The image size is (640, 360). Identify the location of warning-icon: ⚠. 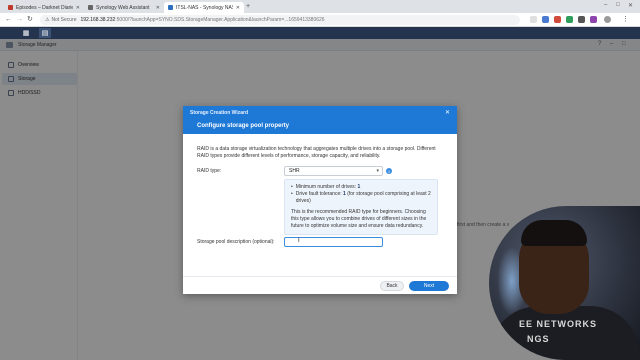
(47, 20).